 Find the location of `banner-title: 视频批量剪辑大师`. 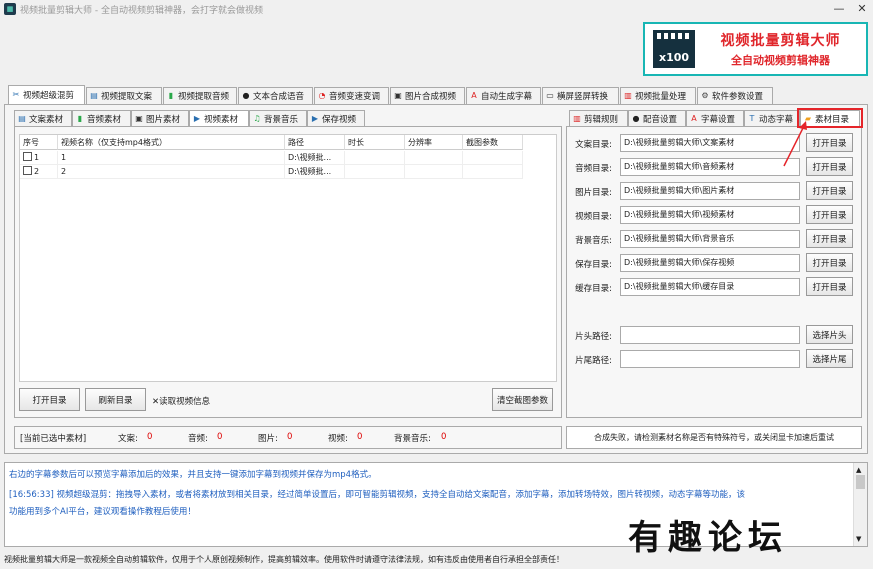

banner-title: 视频批量剪辑大师 is located at coordinates (780, 41).